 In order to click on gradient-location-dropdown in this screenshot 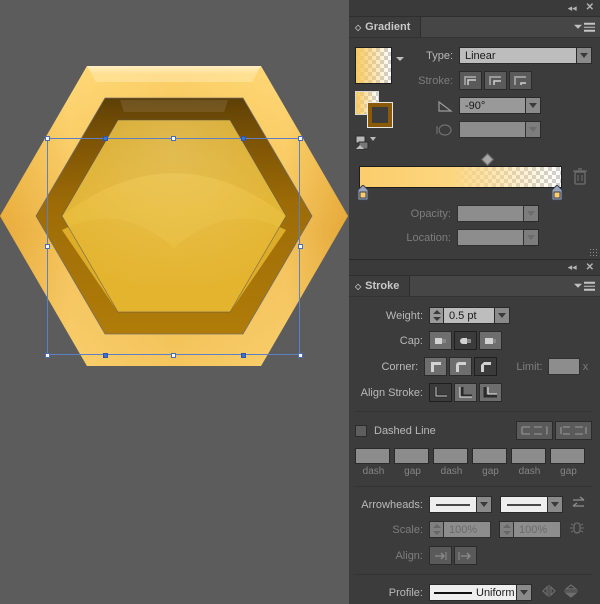, I will do `click(531, 237)`.